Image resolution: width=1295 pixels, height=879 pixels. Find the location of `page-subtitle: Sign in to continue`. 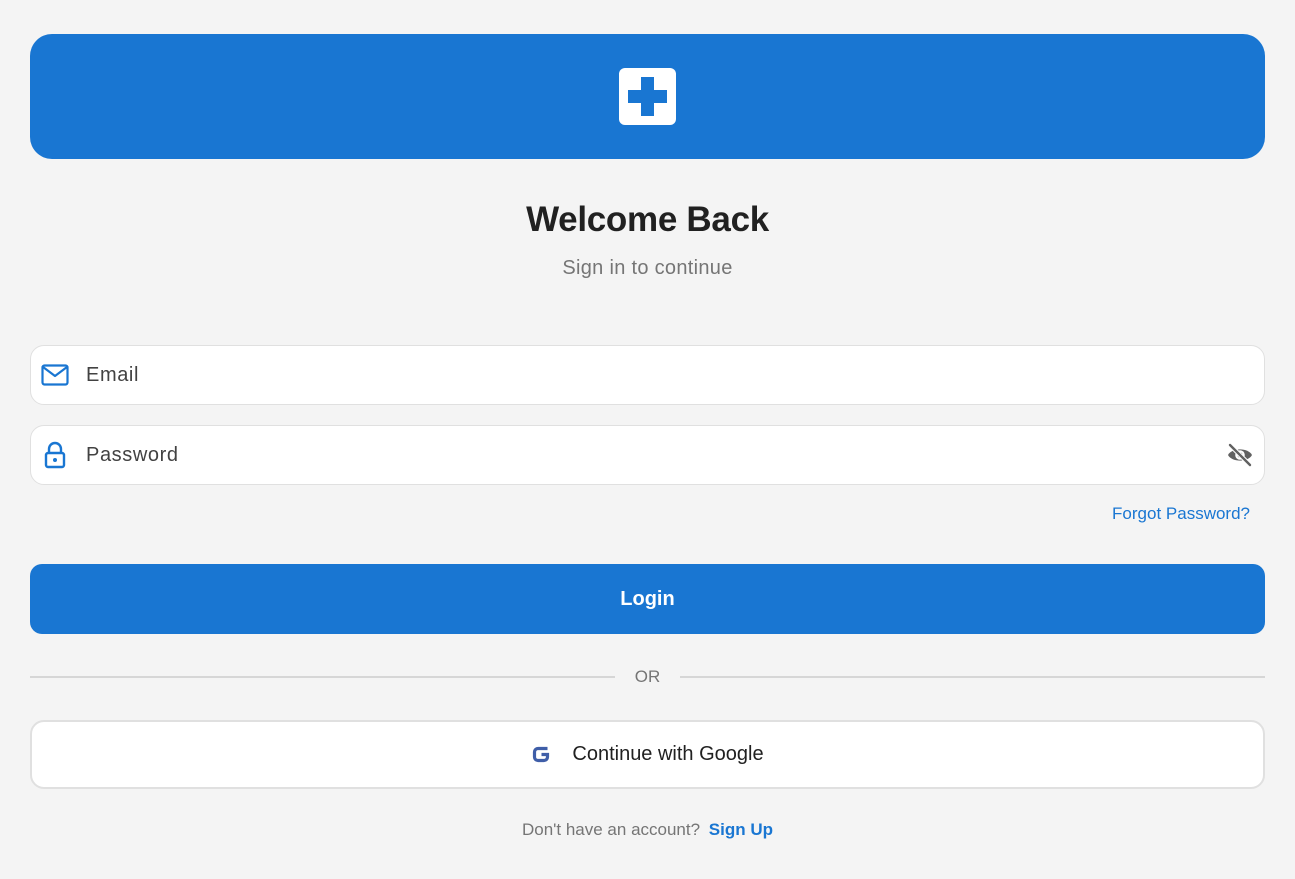

page-subtitle: Sign in to continue is located at coordinates (647, 268).